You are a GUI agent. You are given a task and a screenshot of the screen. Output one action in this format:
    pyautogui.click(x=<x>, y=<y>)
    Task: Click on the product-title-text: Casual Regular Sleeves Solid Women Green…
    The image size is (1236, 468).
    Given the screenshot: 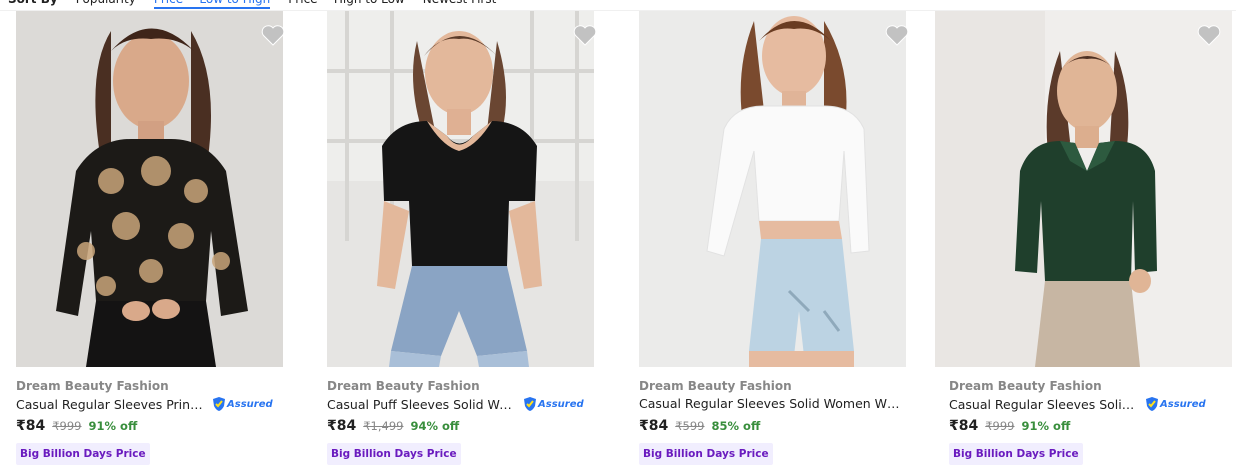 What is the action you would take?
    pyautogui.click(x=1044, y=404)
    